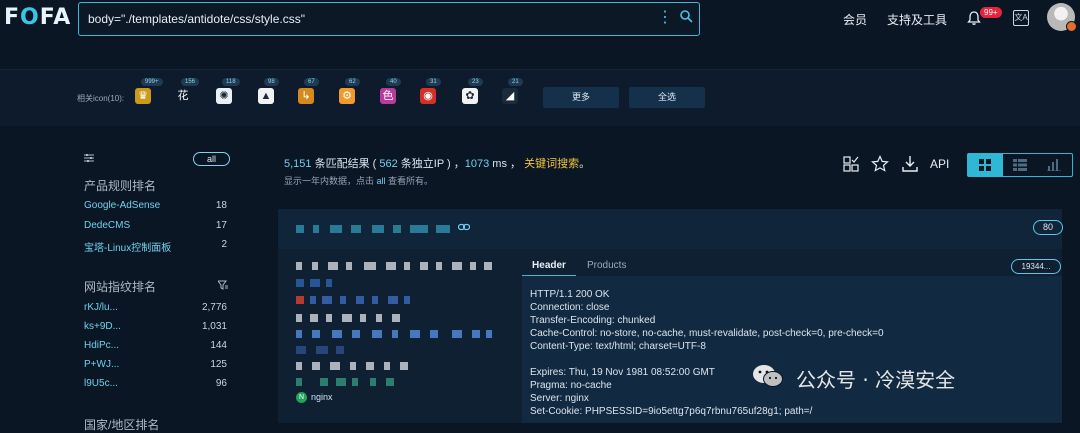  What do you see at coordinates (686, 16) in the screenshot?
I see `scan-search-icon` at bounding box center [686, 16].